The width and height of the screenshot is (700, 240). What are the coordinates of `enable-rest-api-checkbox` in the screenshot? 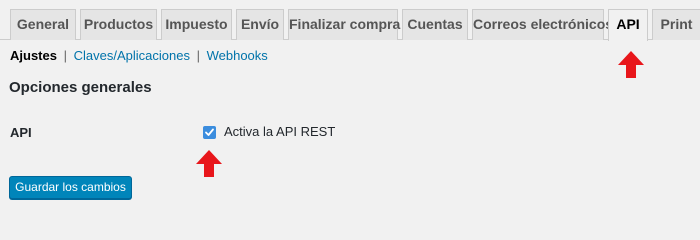 It's located at (209, 132).